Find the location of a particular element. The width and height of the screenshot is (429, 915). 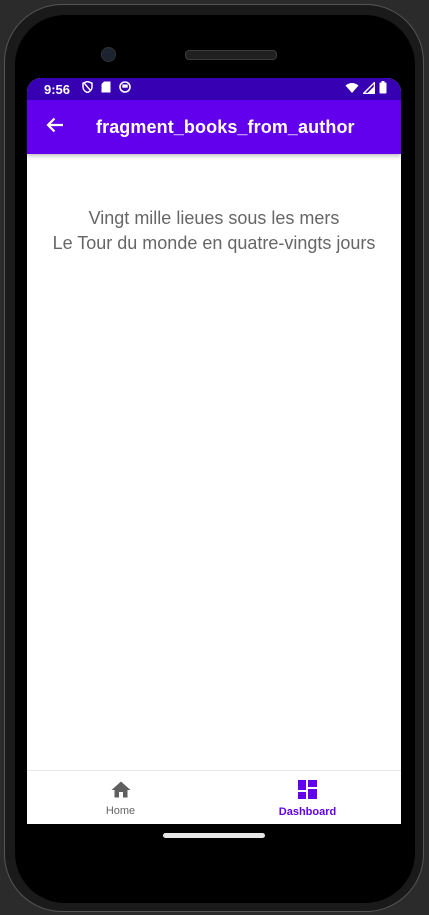

home-icon is located at coordinates (121, 791).